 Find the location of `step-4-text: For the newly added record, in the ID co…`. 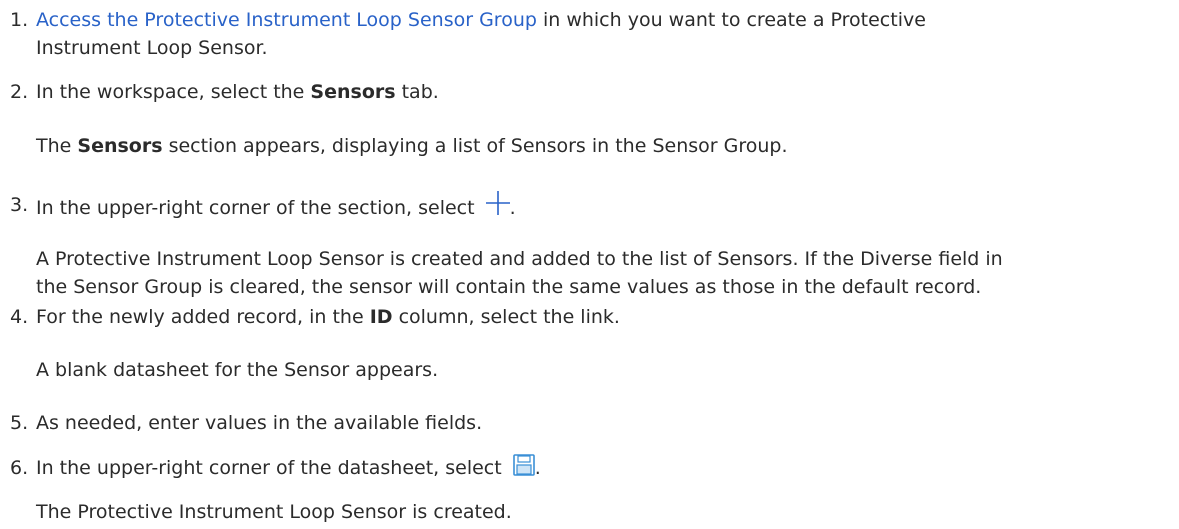

step-4-text: For the newly added record, in the ID co… is located at coordinates (606, 317).